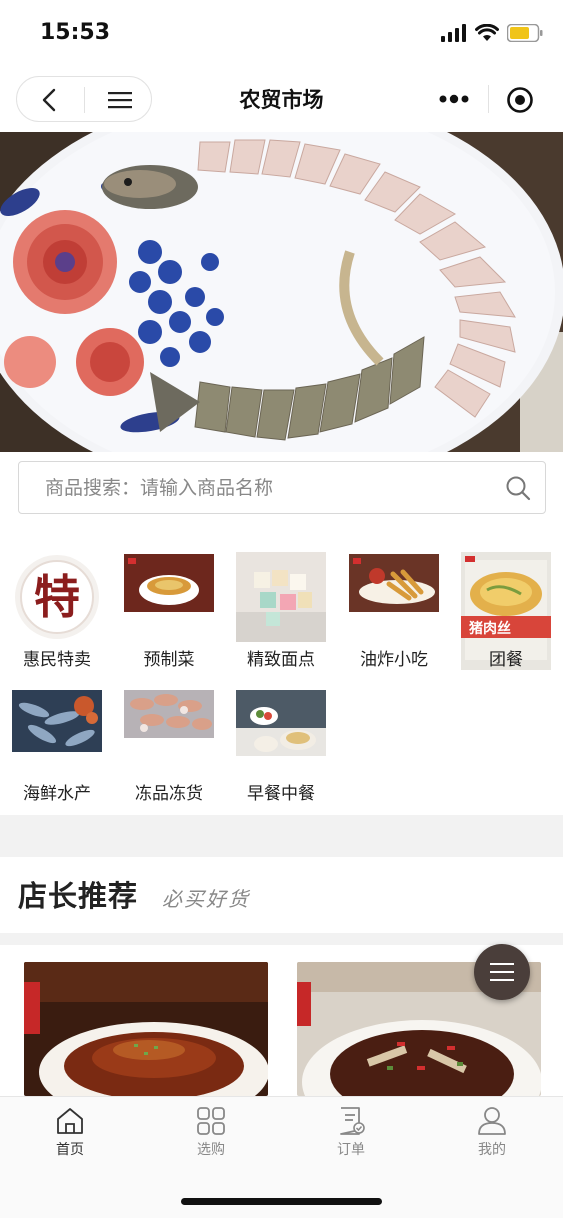 The width and height of the screenshot is (563, 1218). What do you see at coordinates (518, 488) in the screenshot?
I see `search-icon` at bounding box center [518, 488].